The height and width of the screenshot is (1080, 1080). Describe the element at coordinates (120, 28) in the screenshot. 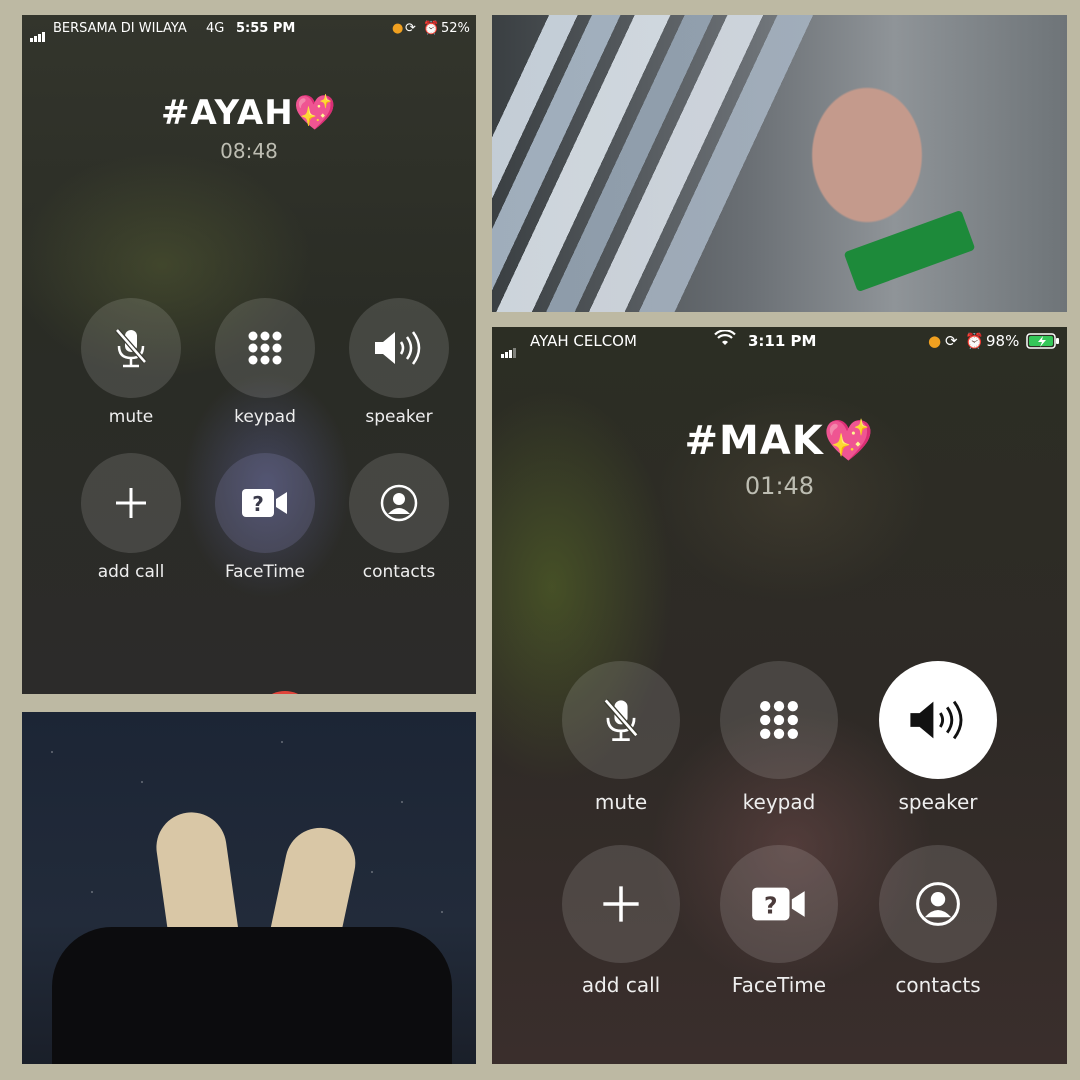

I see `carrier-name: BERSAMA DI WILAYA` at that location.